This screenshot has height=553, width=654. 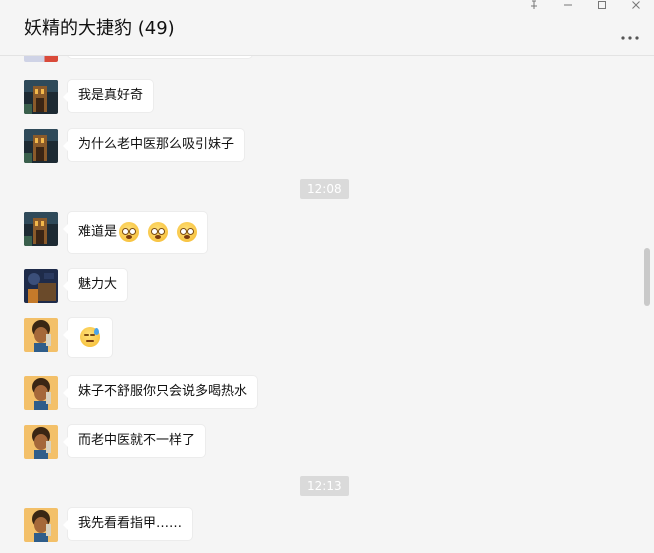 I want to click on message-bubble: 难道是, so click(x=135, y=232).